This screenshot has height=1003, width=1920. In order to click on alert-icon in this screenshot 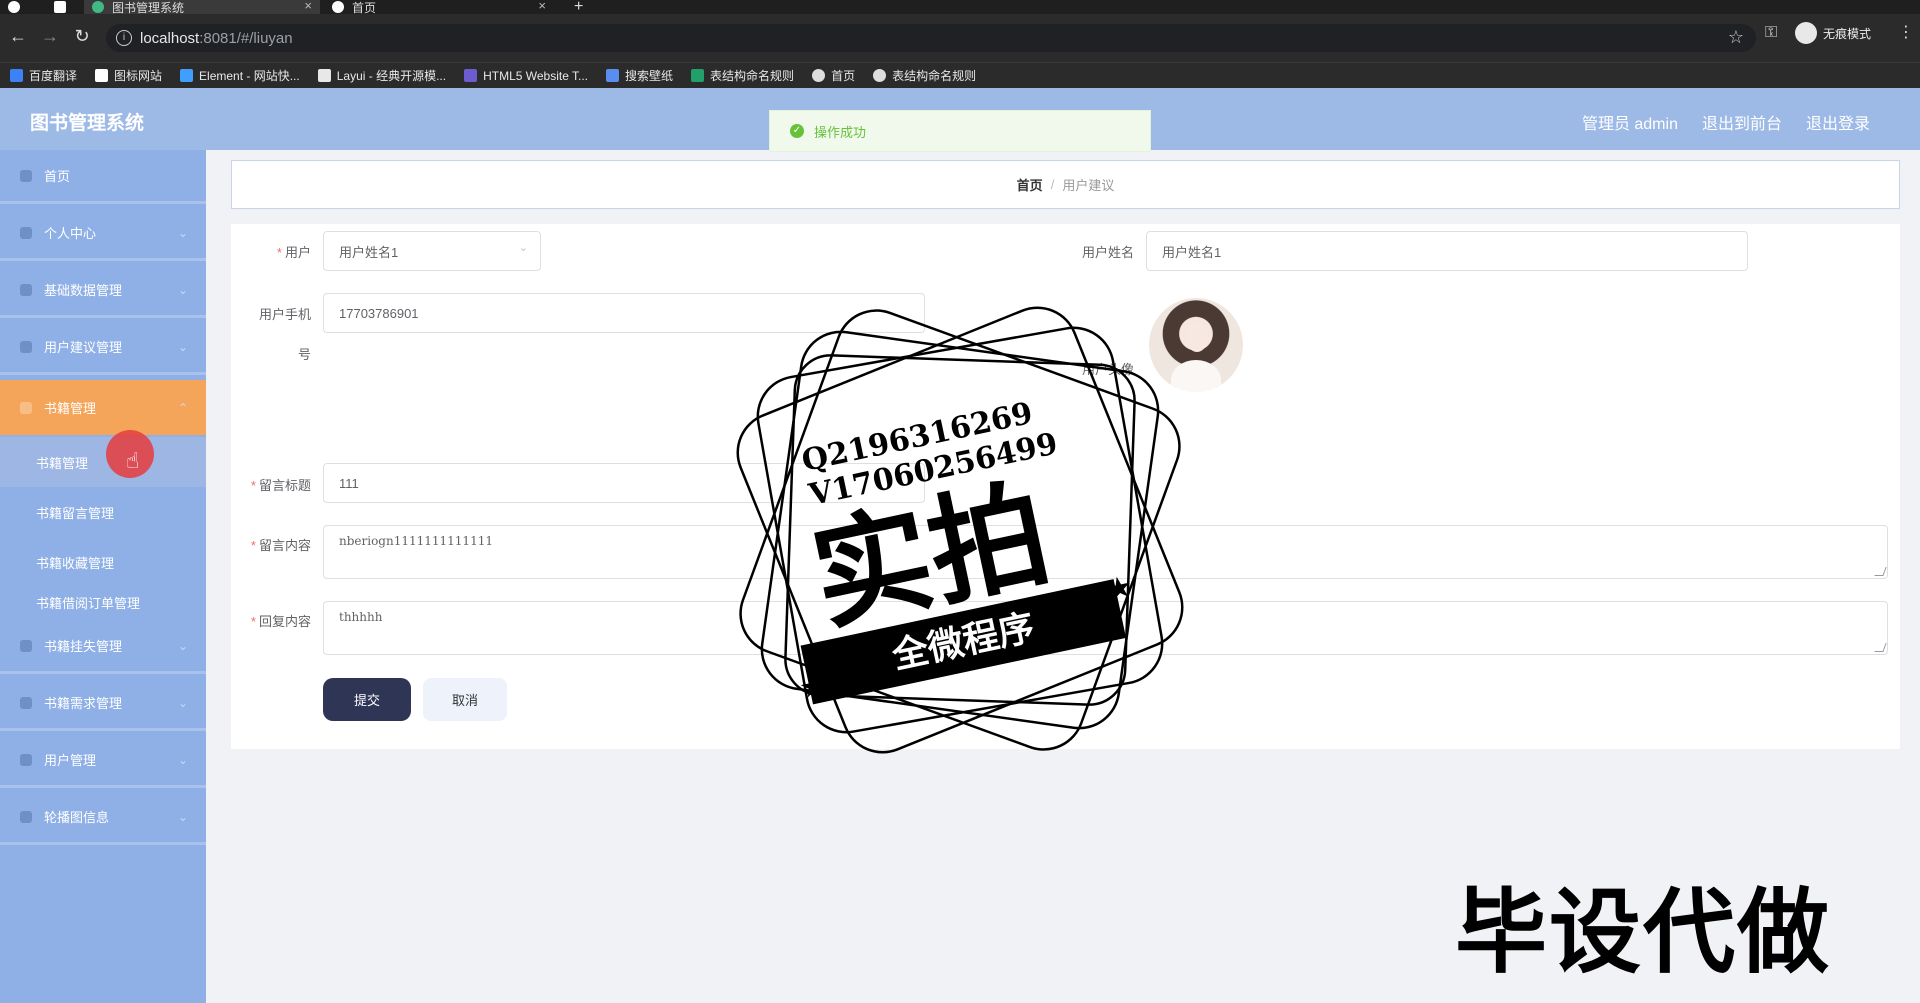, I will do `click(26, 645)`.